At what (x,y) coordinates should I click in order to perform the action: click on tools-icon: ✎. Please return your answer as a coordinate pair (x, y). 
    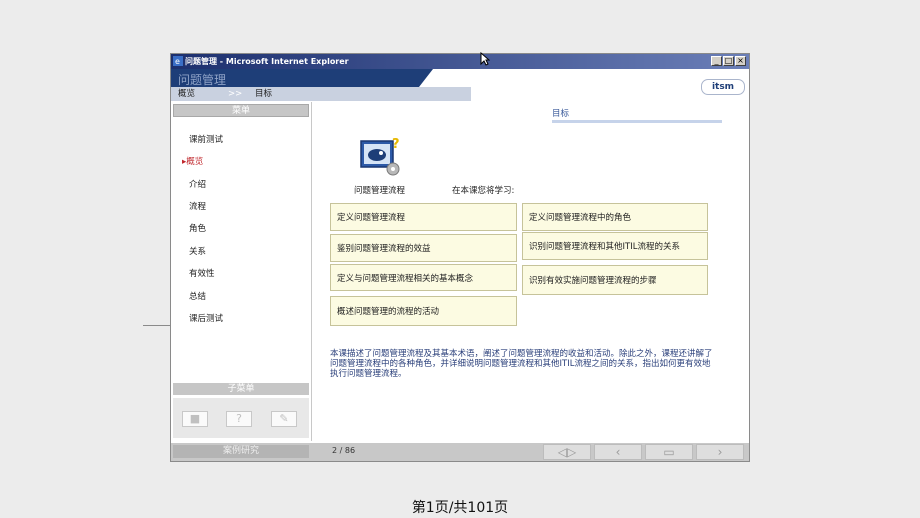
    Looking at the image, I should click on (284, 419).